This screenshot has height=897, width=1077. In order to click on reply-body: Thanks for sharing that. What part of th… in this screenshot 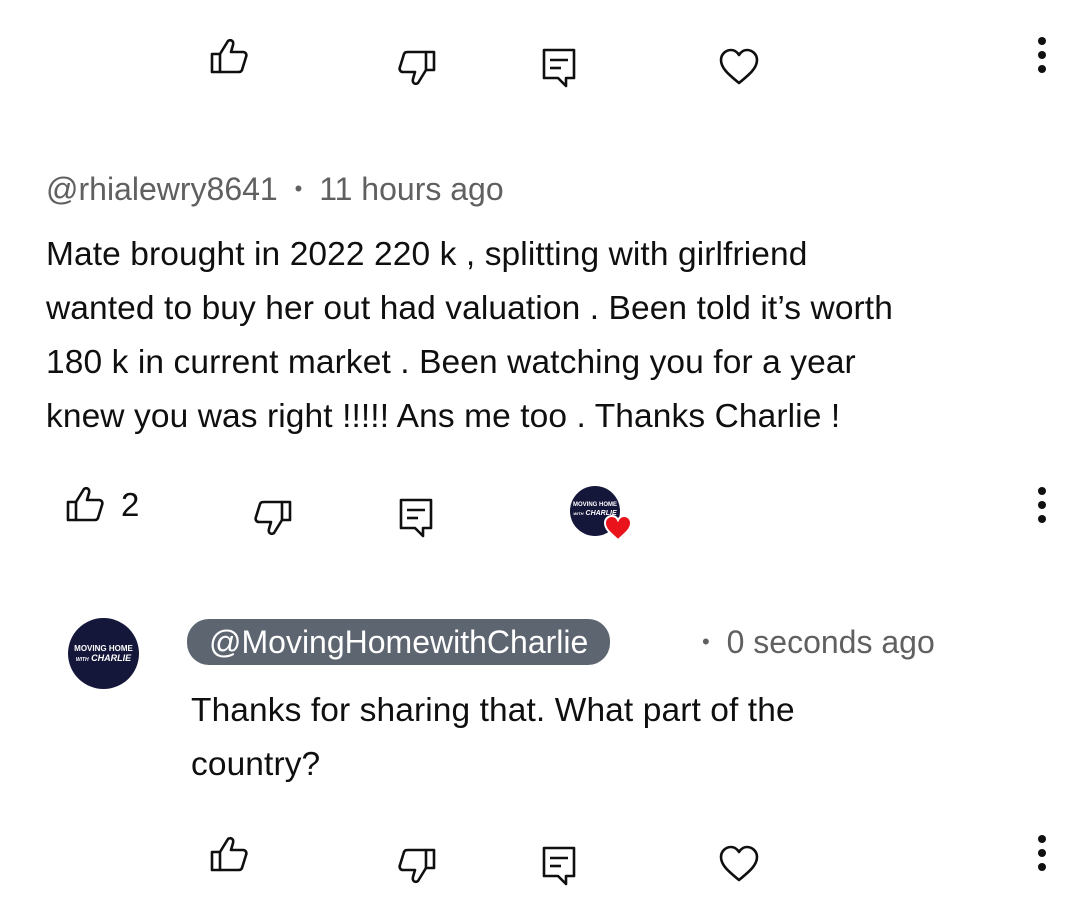, I will do `click(621, 738)`.